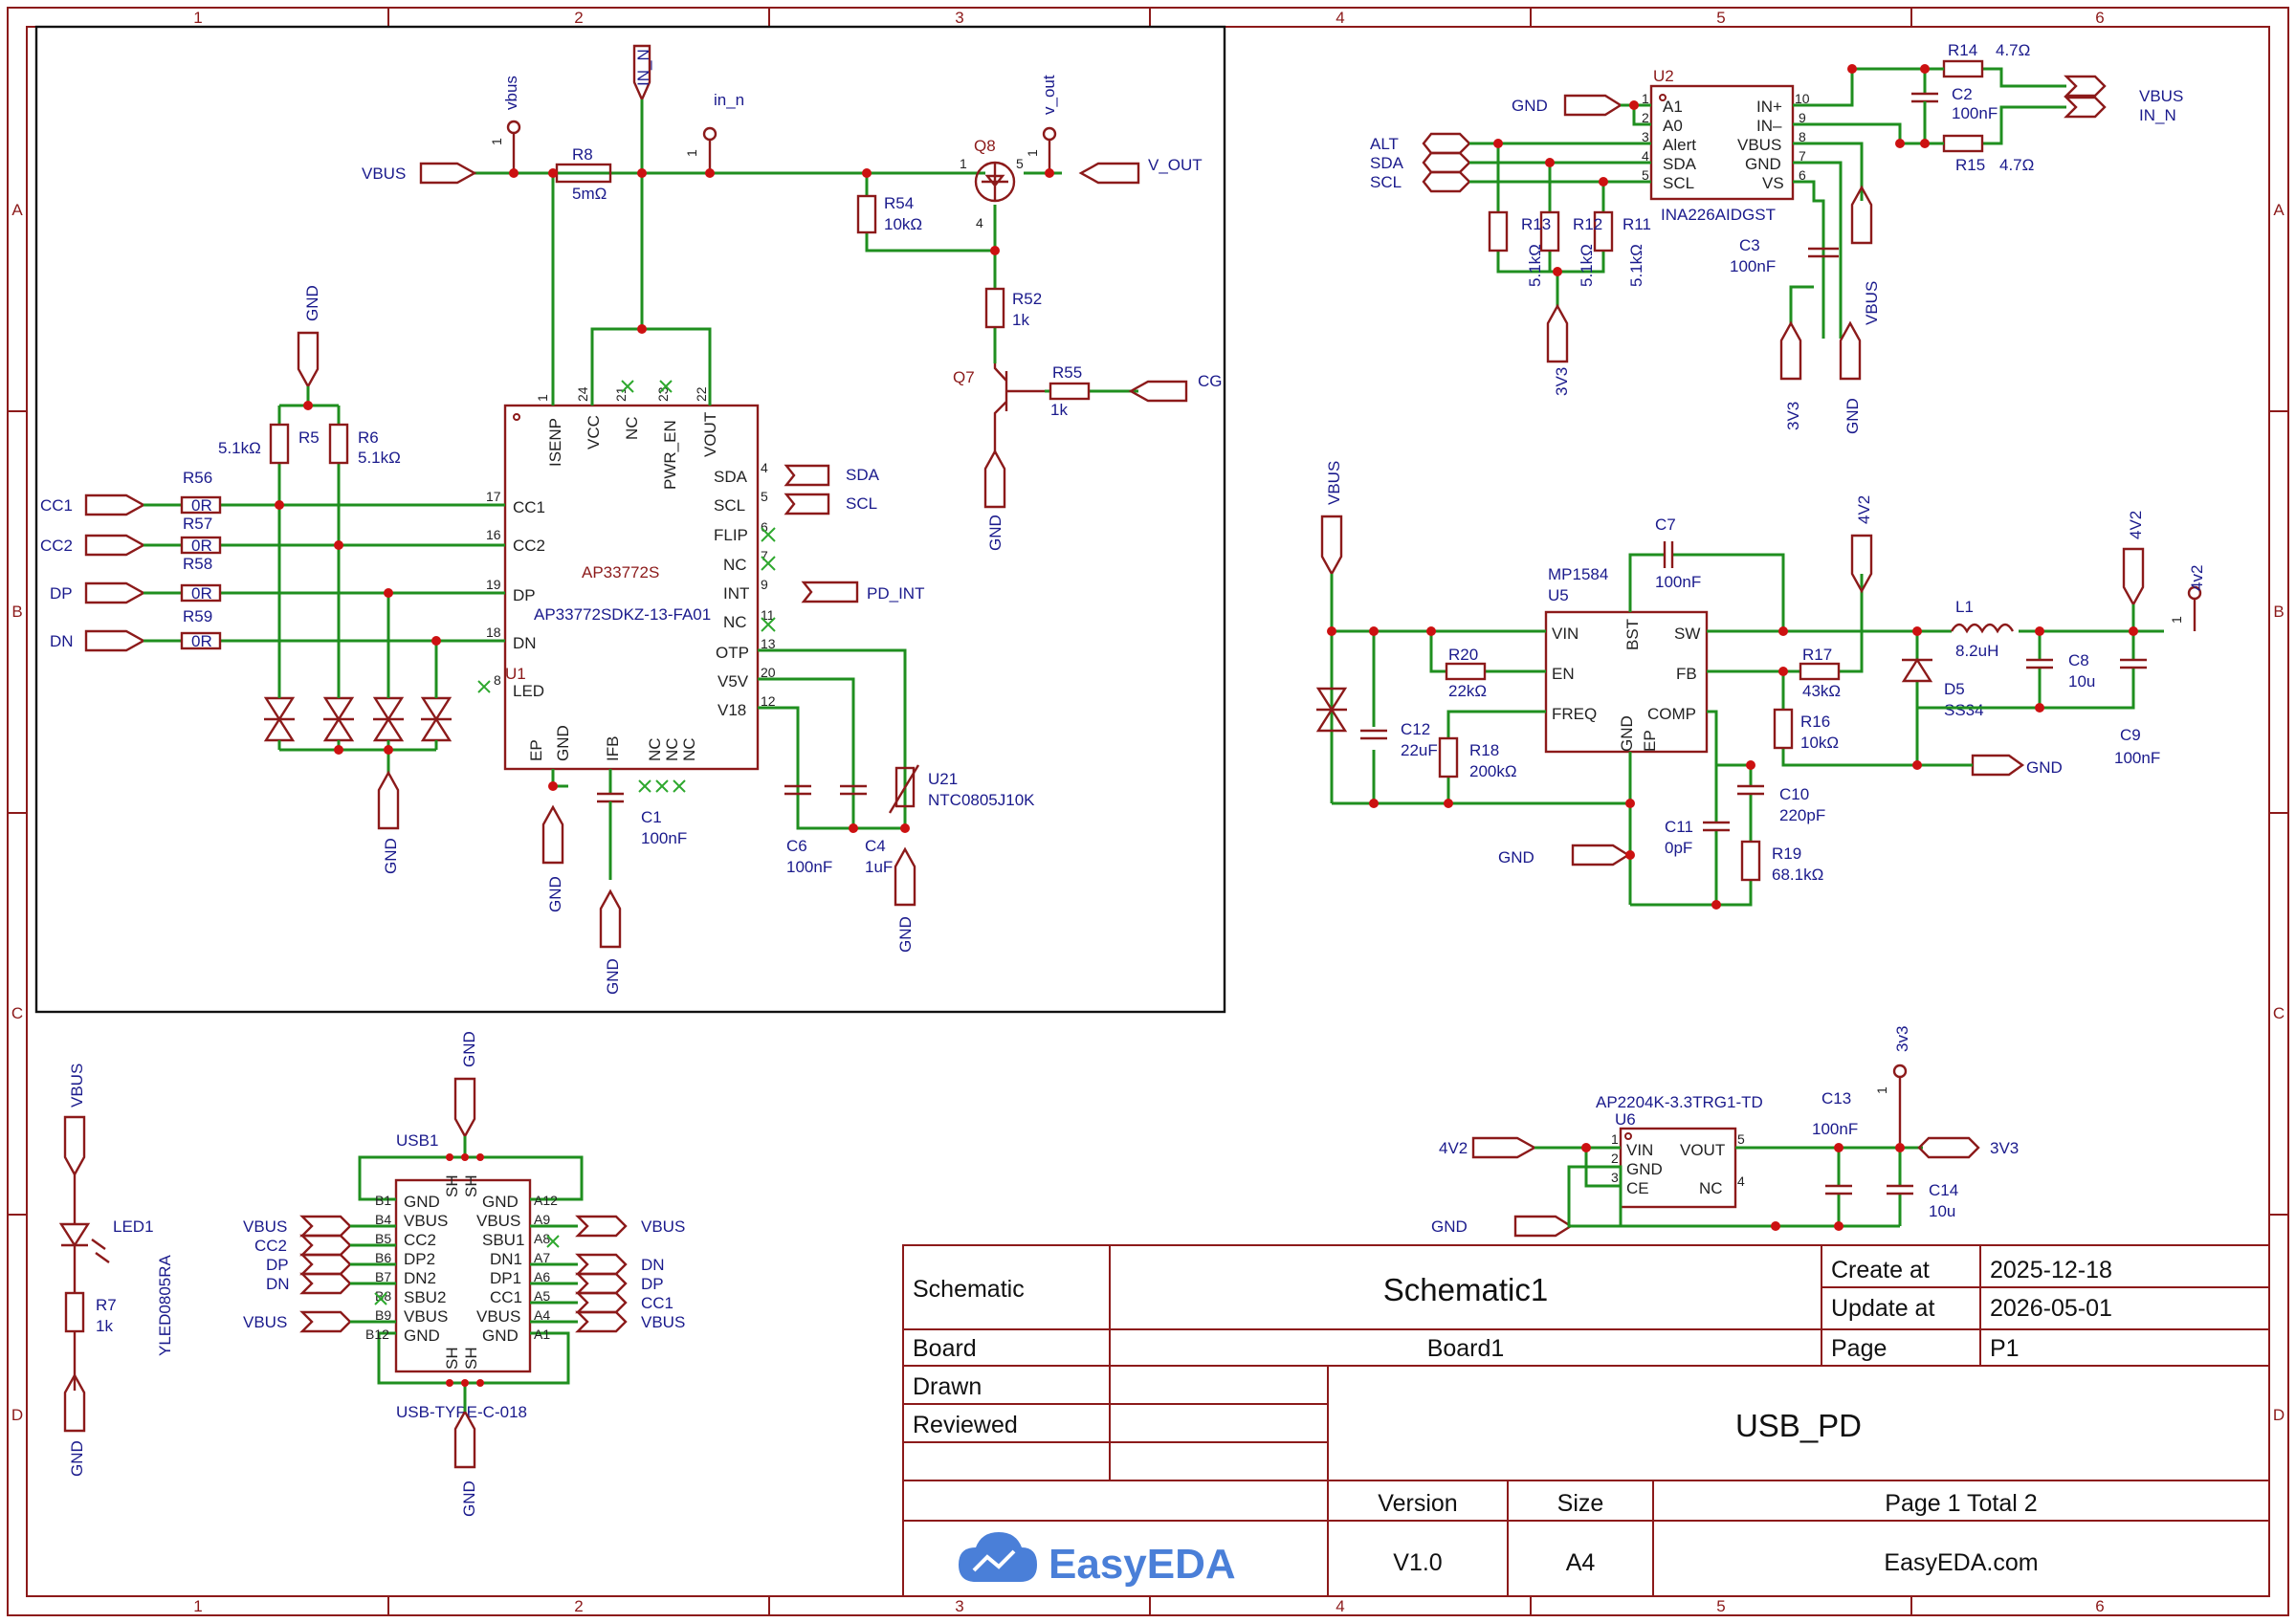 The height and width of the screenshot is (1623, 2296). What do you see at coordinates (1955, 689) in the screenshot?
I see `svg-text: D5` at bounding box center [1955, 689].